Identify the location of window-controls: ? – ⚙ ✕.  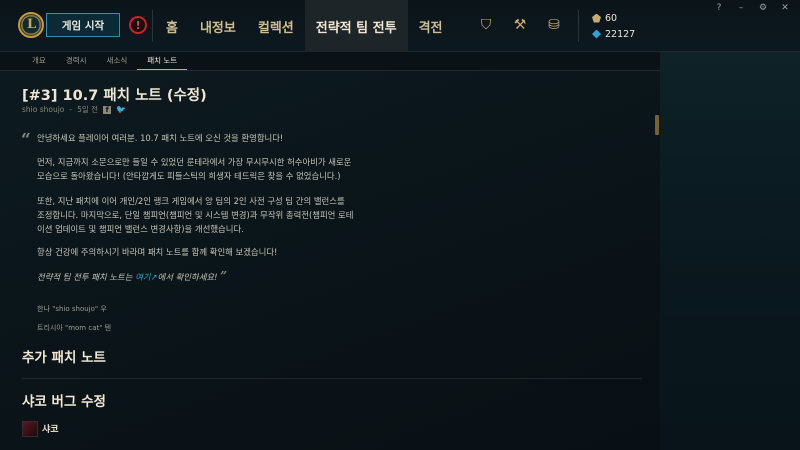
(752, 8).